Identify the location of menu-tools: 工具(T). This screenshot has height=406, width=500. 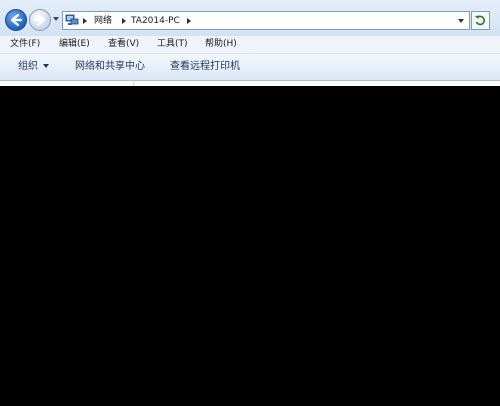
(172, 44).